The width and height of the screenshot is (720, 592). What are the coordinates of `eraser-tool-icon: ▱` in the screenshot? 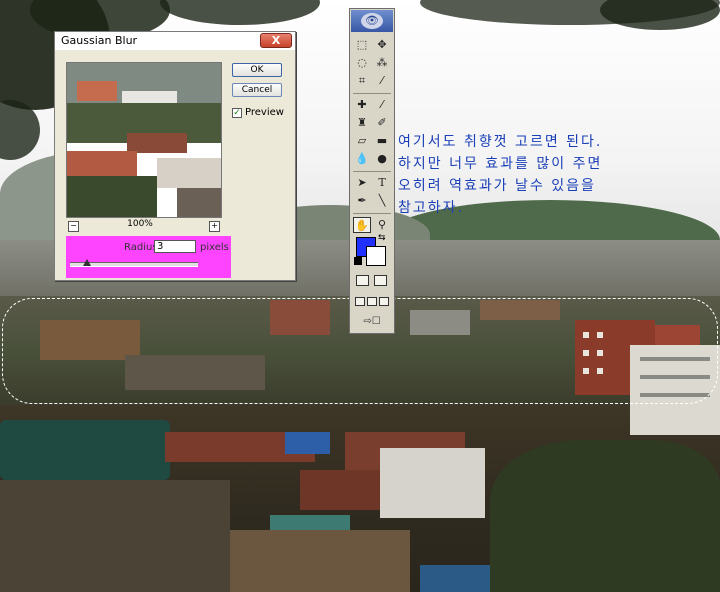 It's located at (362, 141).